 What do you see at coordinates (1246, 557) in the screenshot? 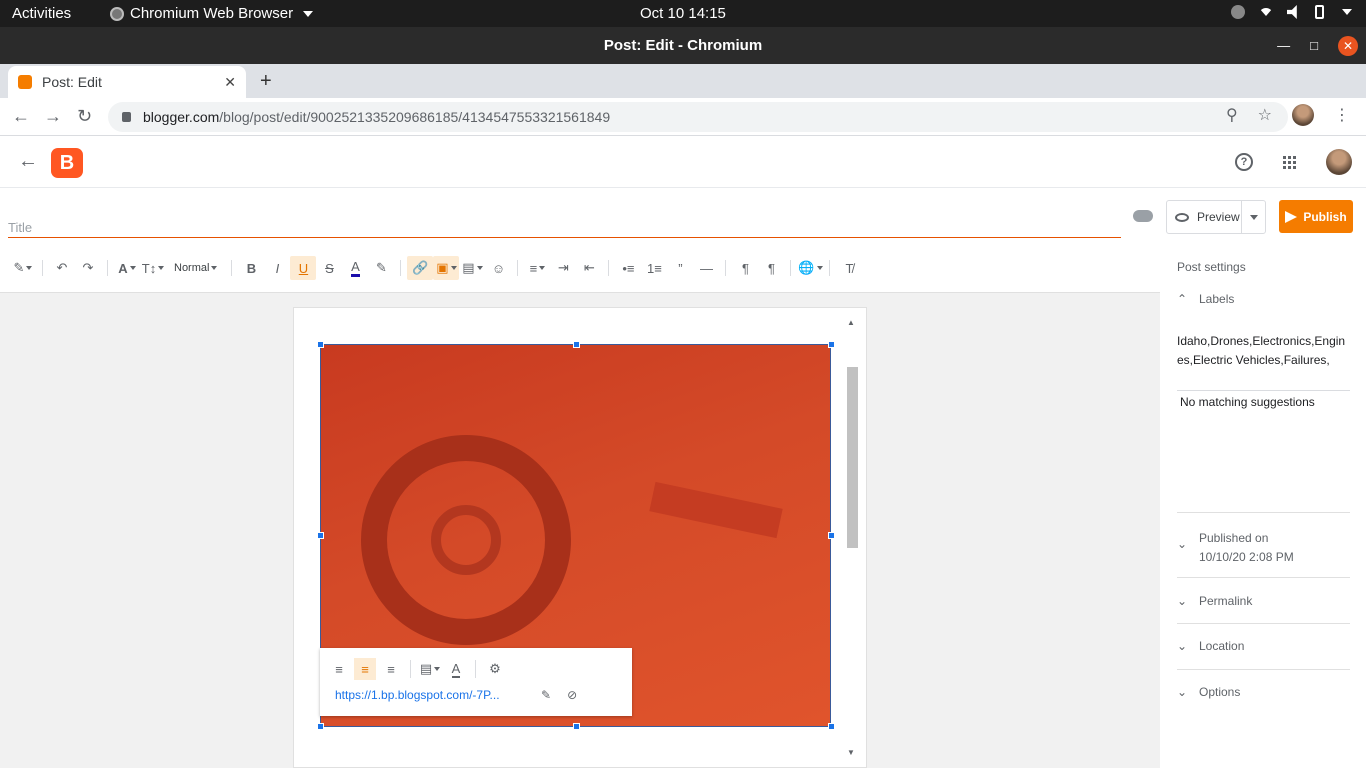
I see `published-date: 10/10/20 2:08 PM` at bounding box center [1246, 557].